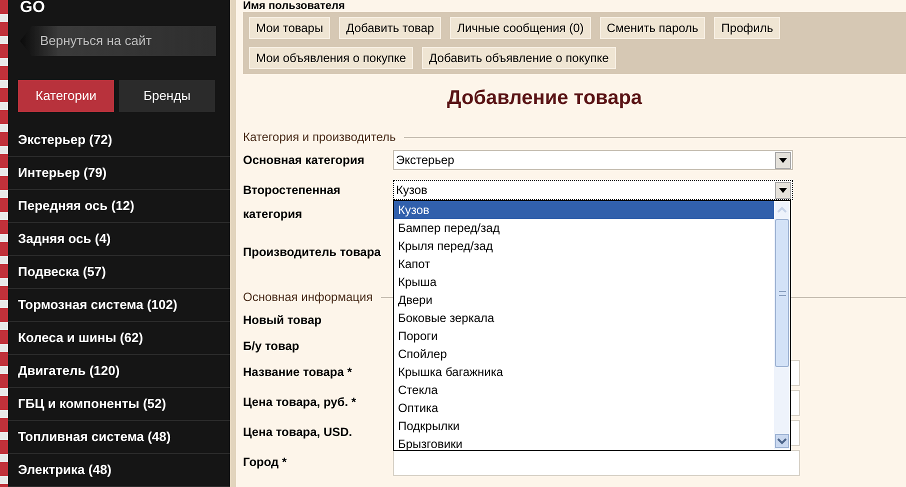  Describe the element at coordinates (520, 28) in the screenshot. I see `nav-button: Личные сообщения (0)` at that location.